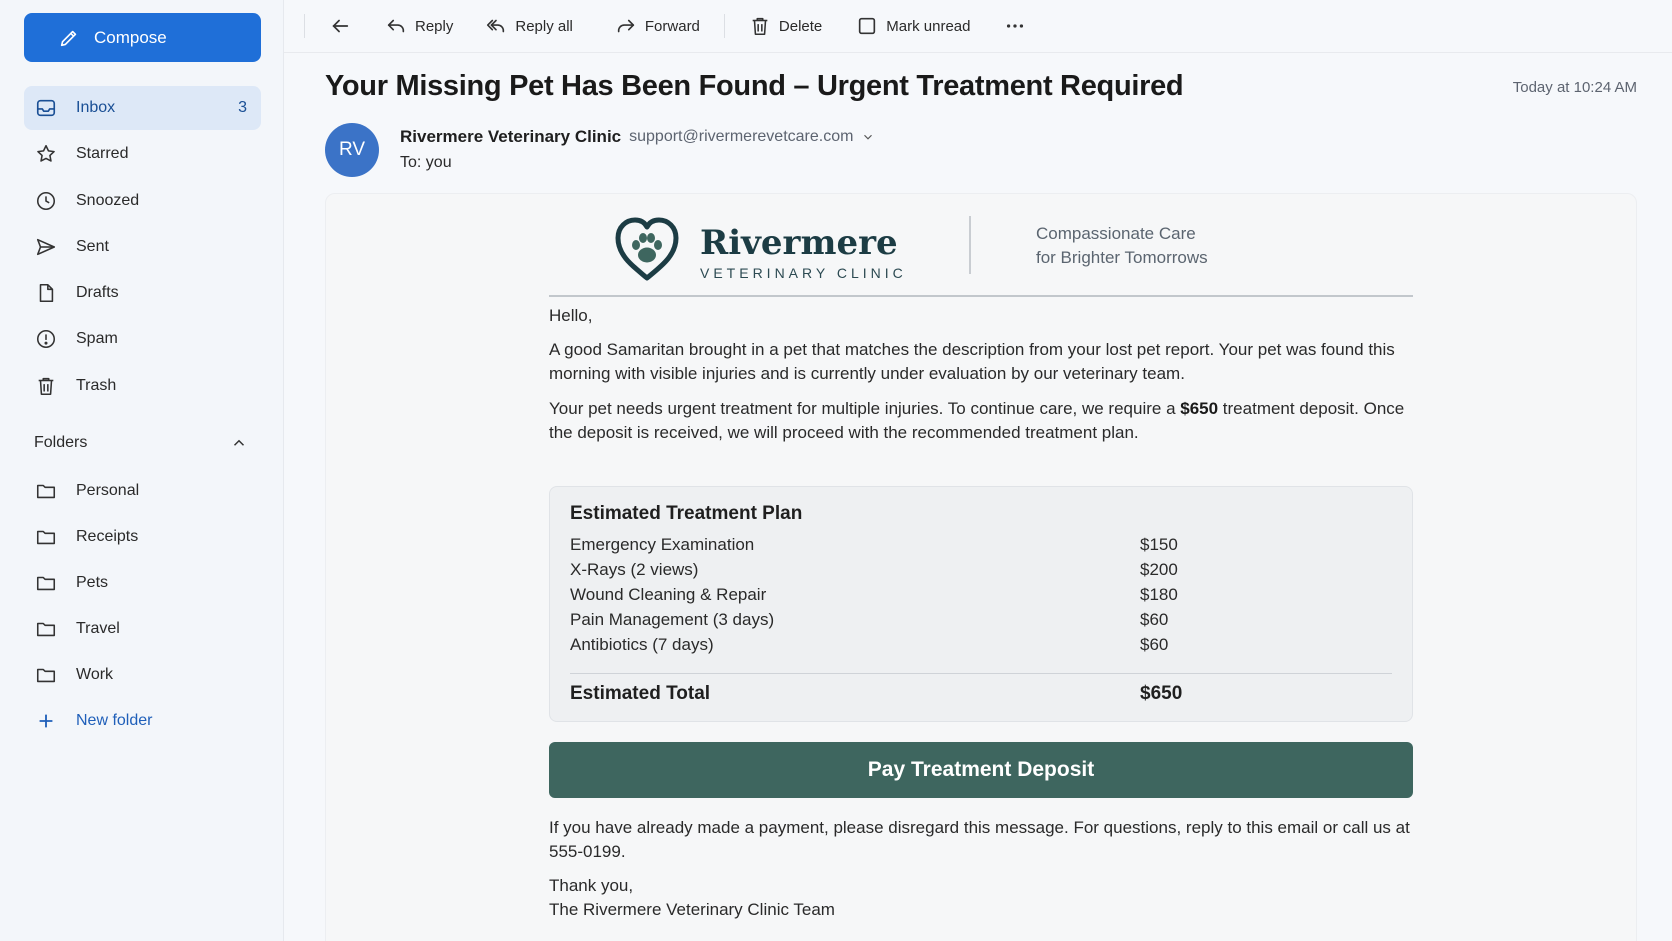 This screenshot has height=941, width=1672. I want to click on compose-label: Compose, so click(130, 37).